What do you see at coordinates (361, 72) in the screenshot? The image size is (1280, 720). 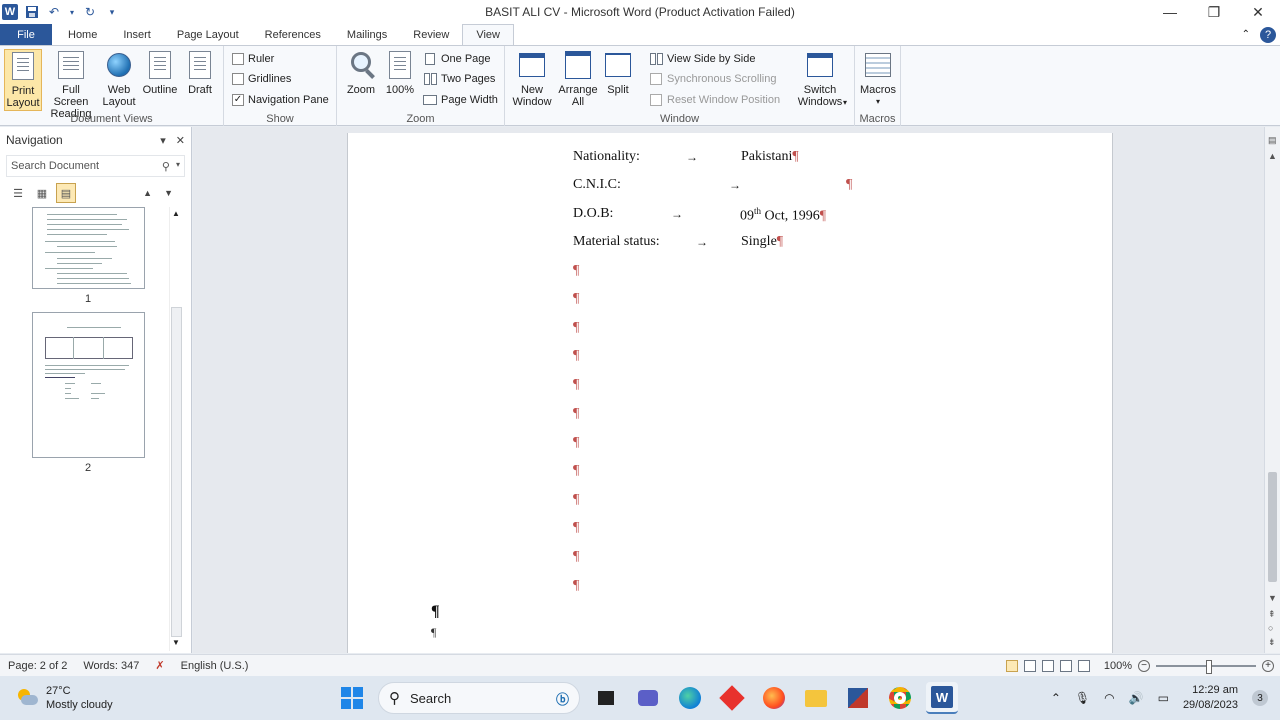 I see `zoom-button: Zoom` at bounding box center [361, 72].